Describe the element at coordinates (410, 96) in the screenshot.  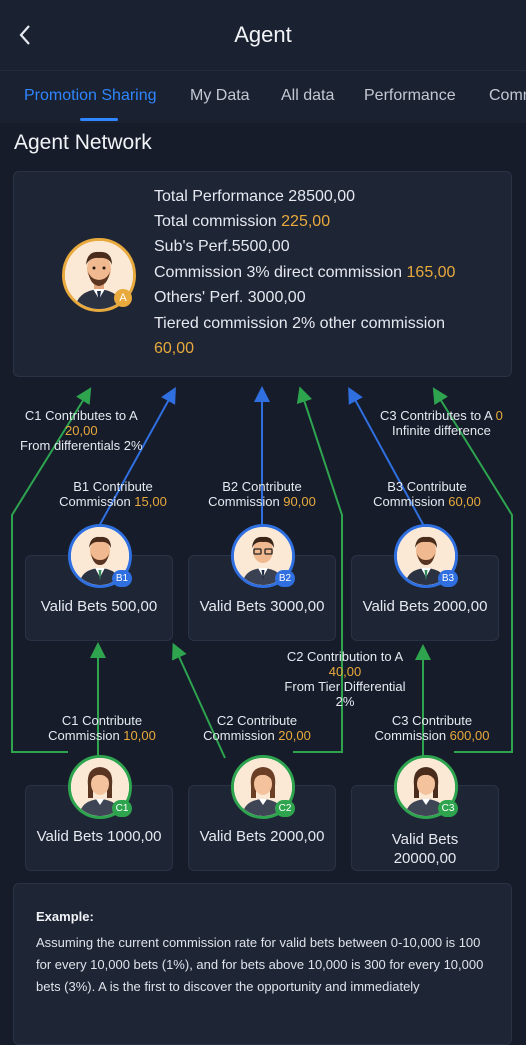
I see `tab-performance: Performance` at that location.